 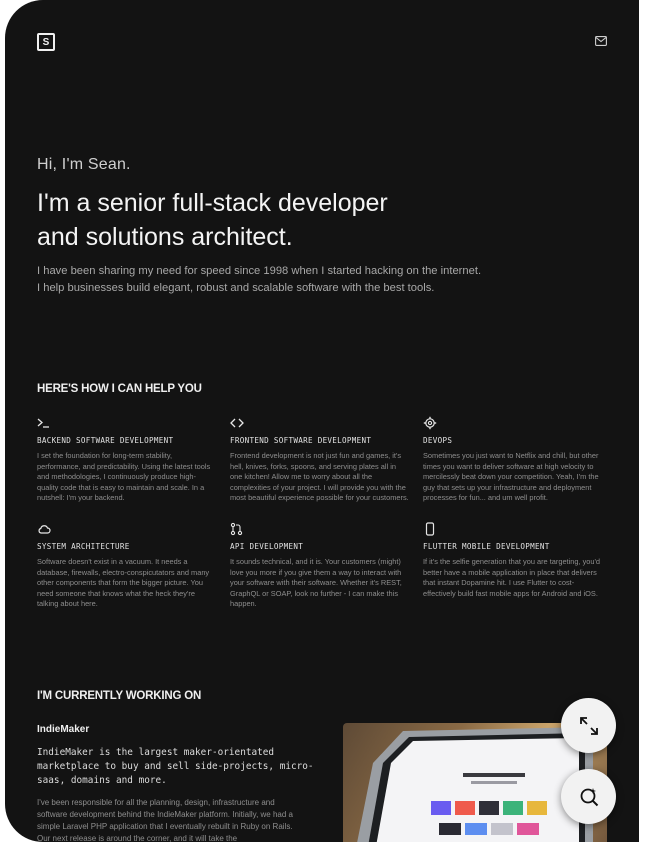 What do you see at coordinates (267, 546) in the screenshot?
I see `service-title: API DEVELOPMENT` at bounding box center [267, 546].